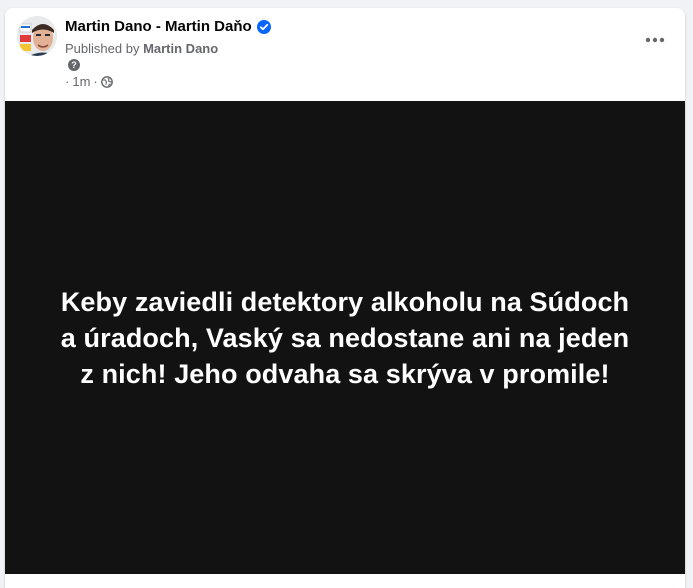  What do you see at coordinates (345, 373) in the screenshot?
I see `post-image-text-line: z nich! Jeho odvaha sa skrýva v promile!` at bounding box center [345, 373].